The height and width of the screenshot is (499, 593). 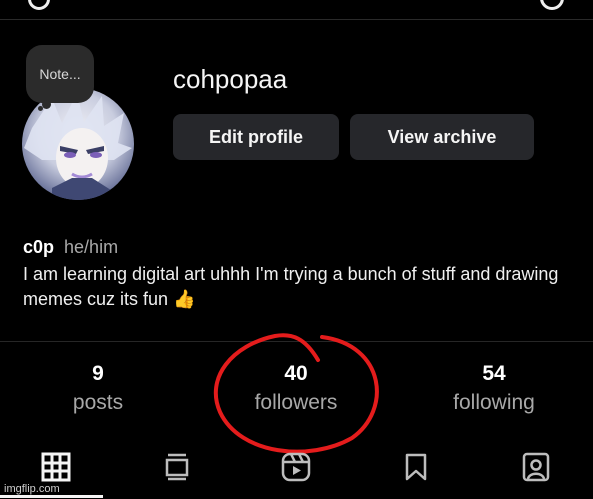 I want to click on stats-divider, so click(x=296, y=341).